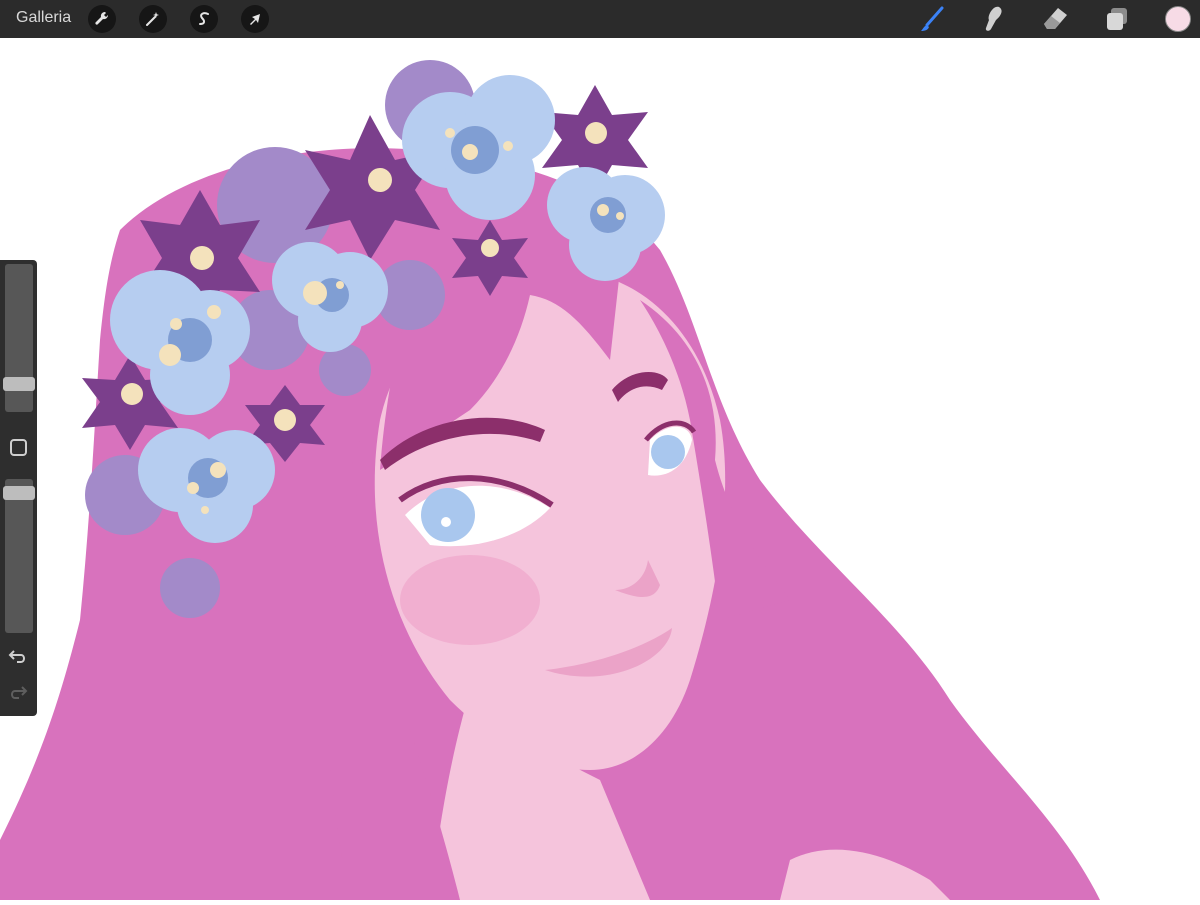  Describe the element at coordinates (18, 656) in the screenshot. I see `undo-icon` at that location.